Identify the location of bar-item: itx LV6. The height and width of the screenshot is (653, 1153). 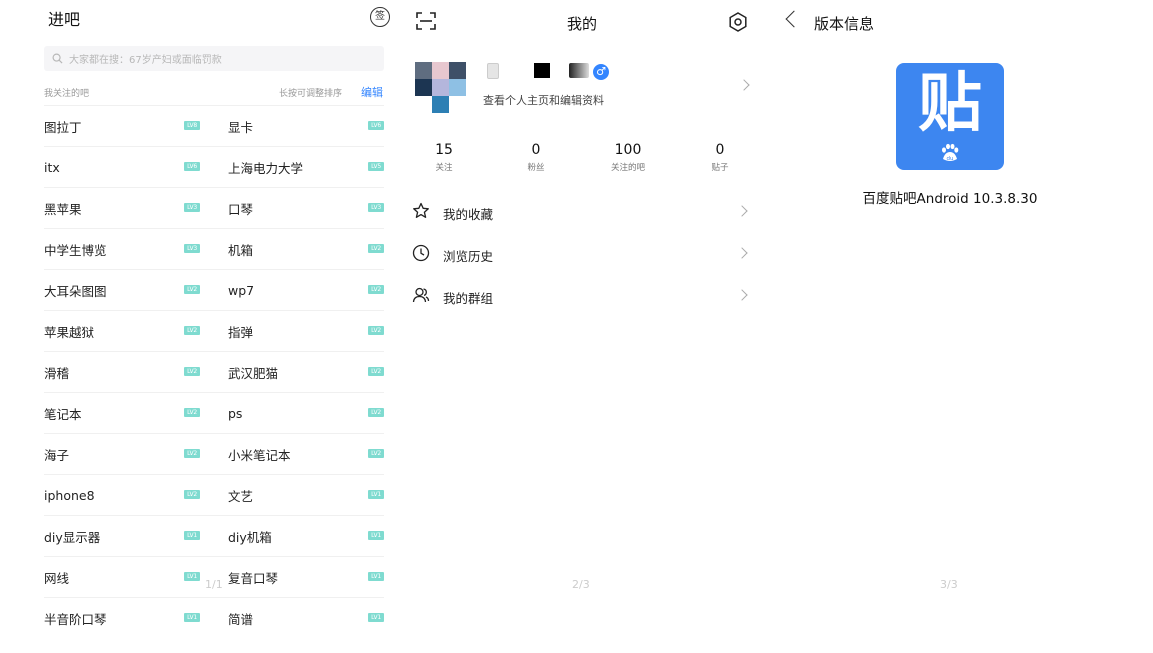
(122, 167).